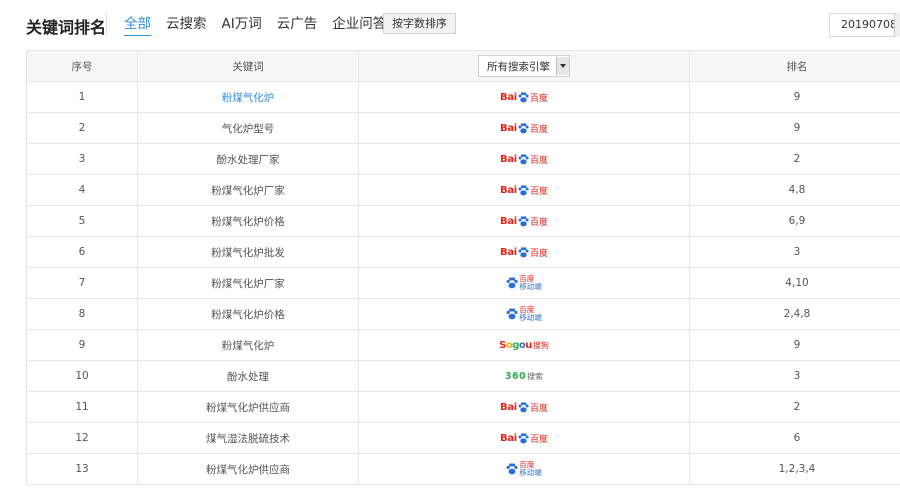 This screenshot has width=900, height=500. I want to click on table-row: 6 粉煤气化炉批发 Bai 百度 3, so click(463, 252).